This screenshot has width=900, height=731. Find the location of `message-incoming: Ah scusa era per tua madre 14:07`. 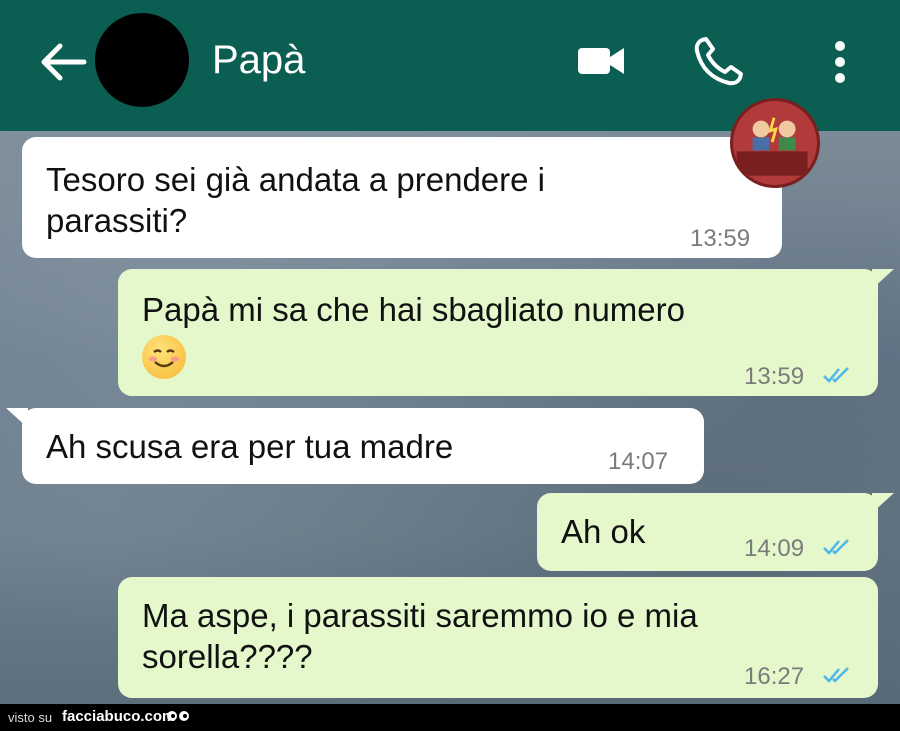

message-incoming: Ah scusa era per tua madre 14:07 is located at coordinates (363, 446).